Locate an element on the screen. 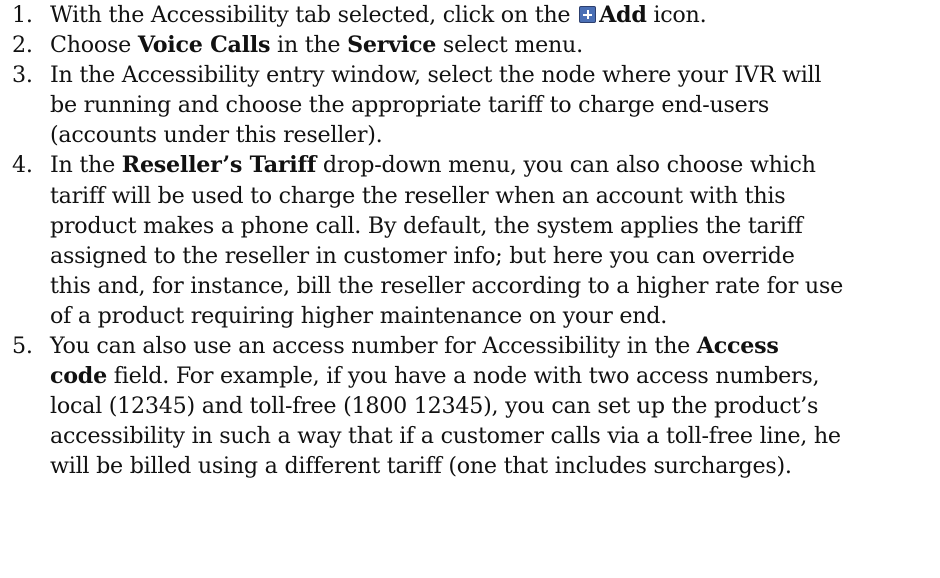 The image size is (940, 578). step-number: 4. is located at coordinates (22, 165).